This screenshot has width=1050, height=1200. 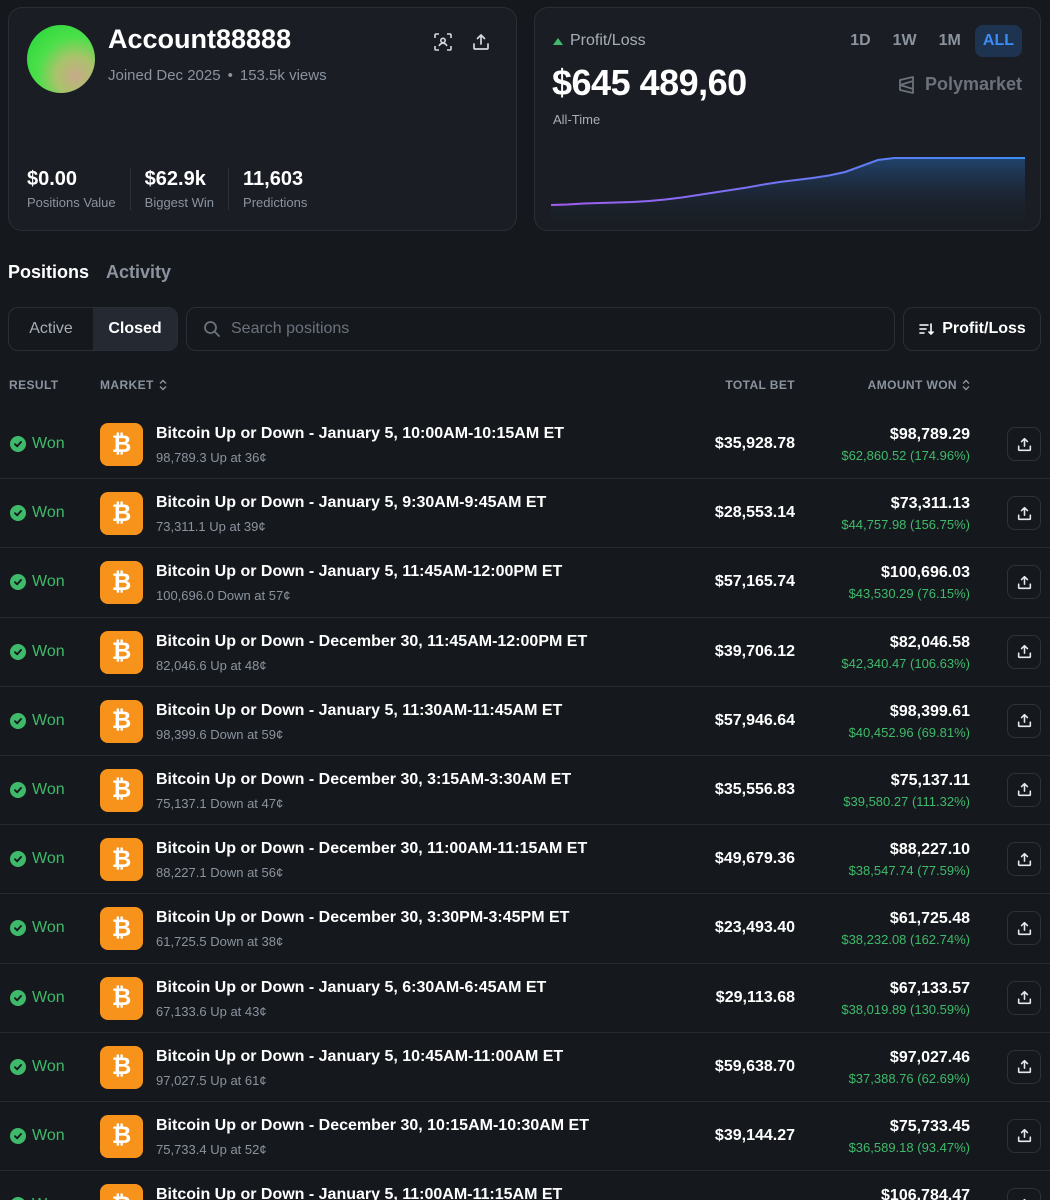 I want to click on profit-gain: $44,757.98 (156.75%), so click(x=905, y=525).